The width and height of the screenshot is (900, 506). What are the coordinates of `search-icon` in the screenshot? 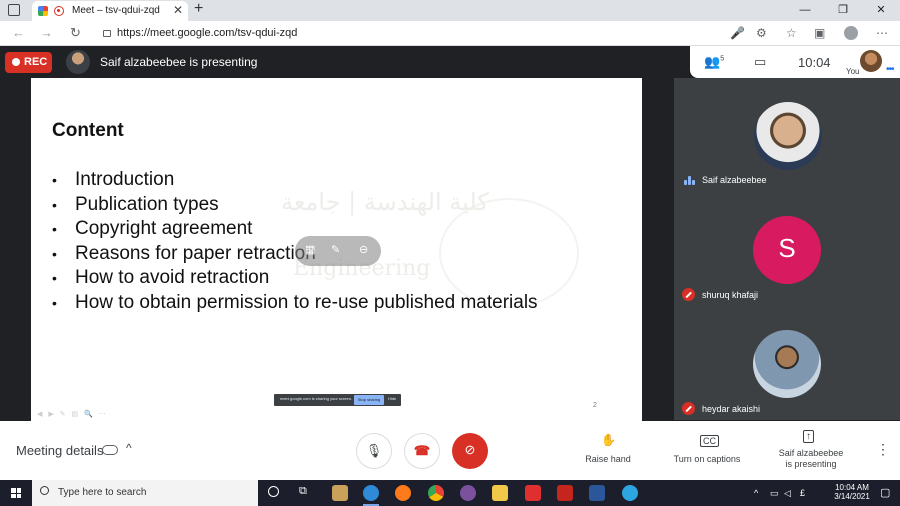 It's located at (44, 490).